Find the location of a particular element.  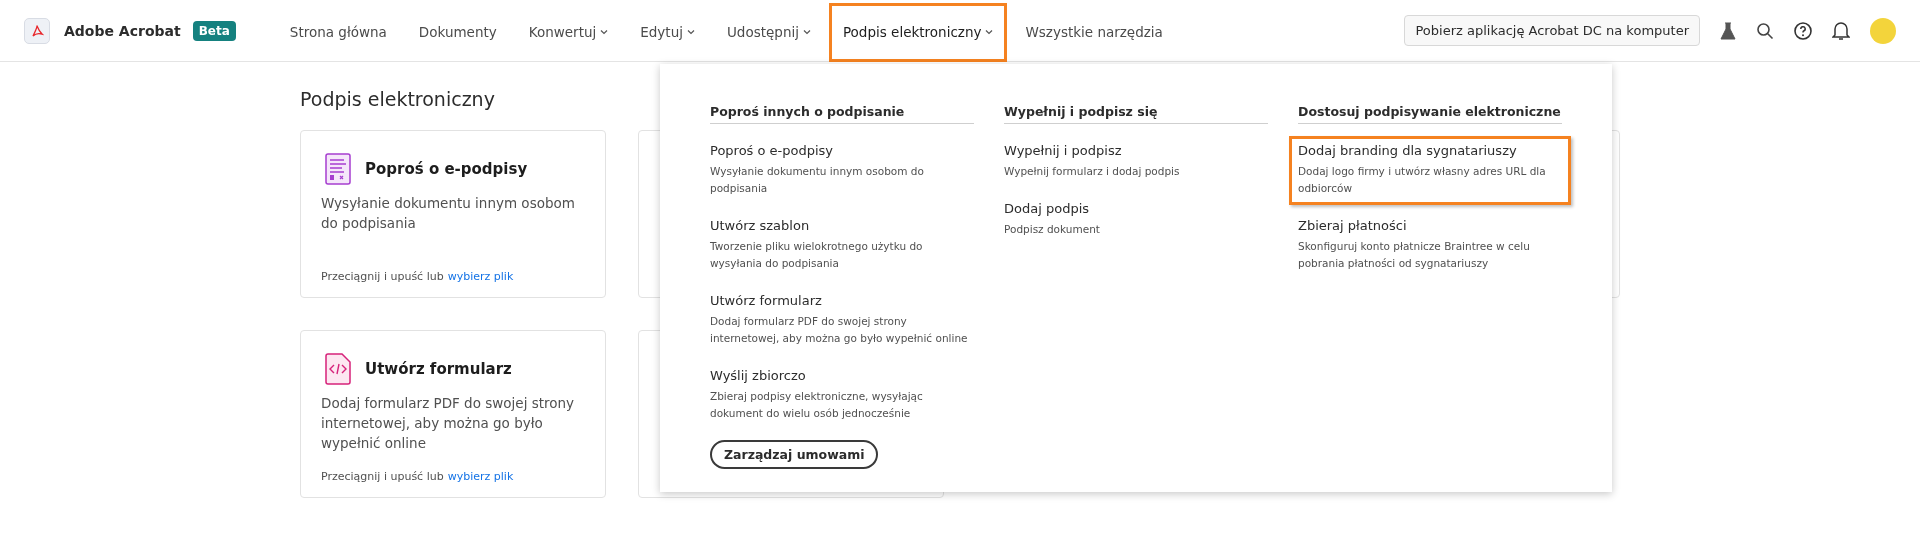

card-title: Utwórz formularz is located at coordinates (438, 369).